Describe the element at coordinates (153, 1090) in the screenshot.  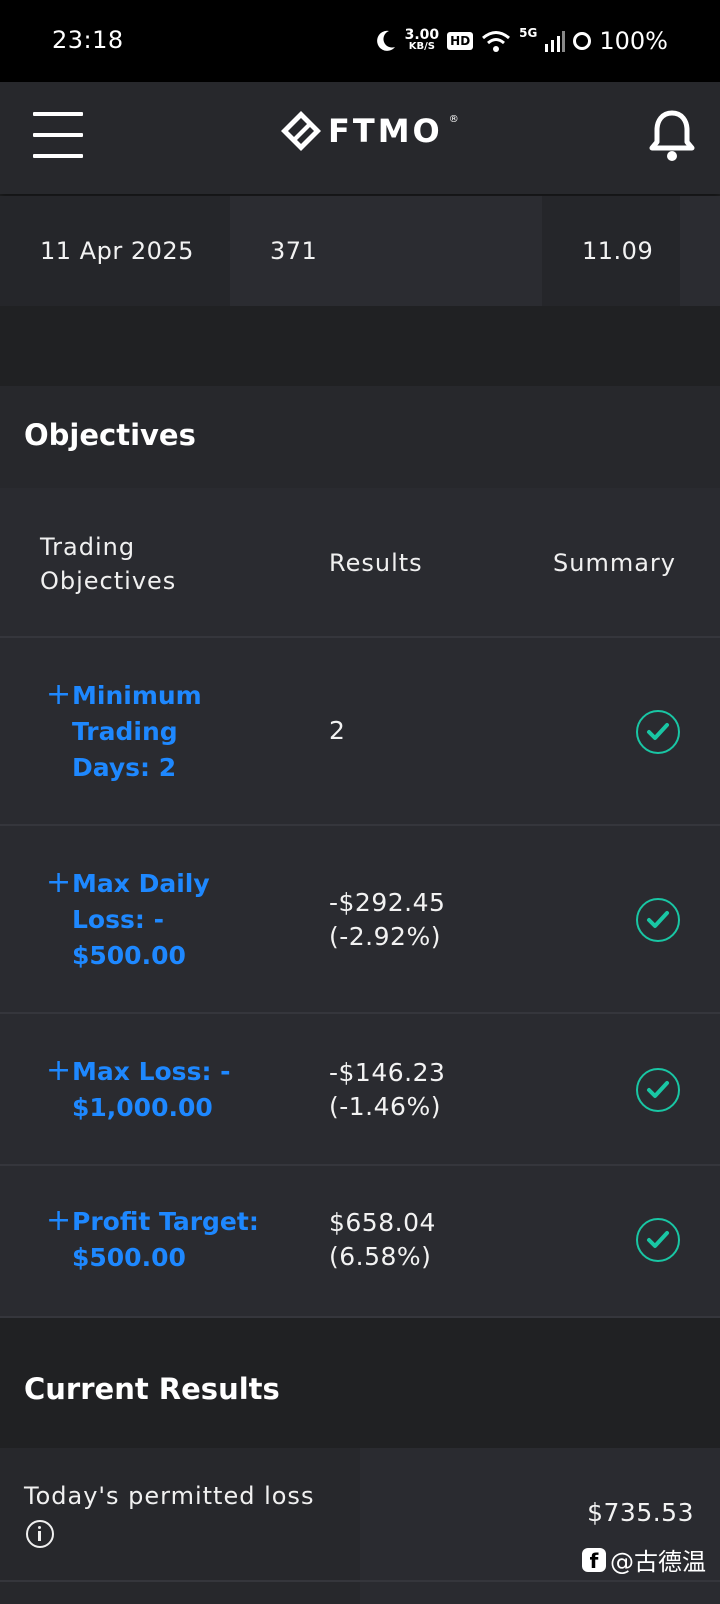
I see `objective-expand-link: + Max Loss: - $1,000.00` at that location.